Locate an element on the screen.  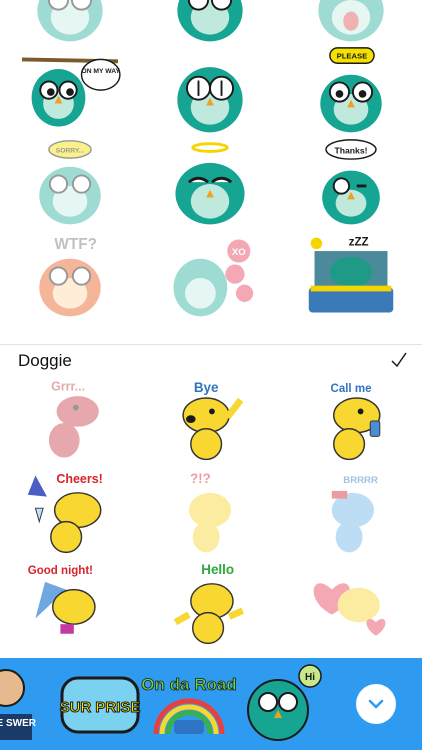
owl-icon: ON MY WAY is located at coordinates (71, 92).